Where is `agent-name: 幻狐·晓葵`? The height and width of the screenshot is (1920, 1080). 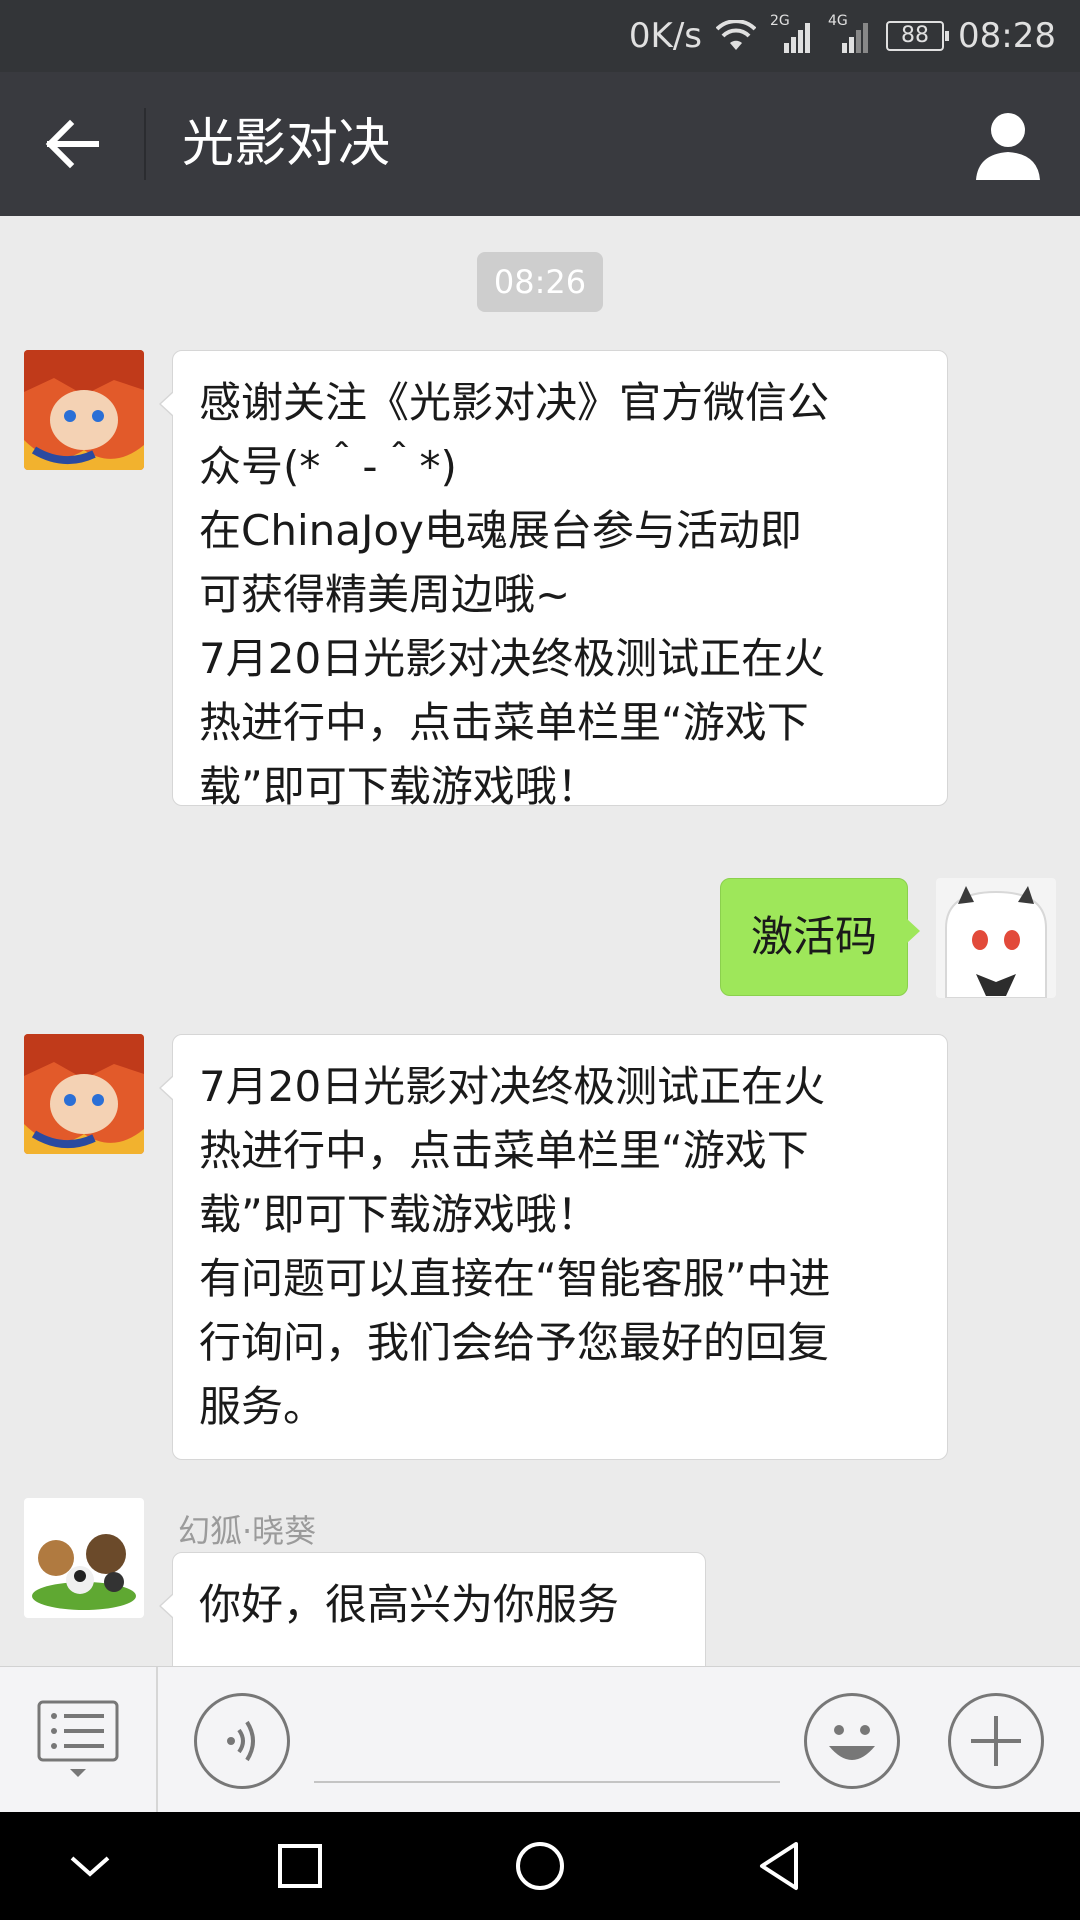 agent-name: 幻狐·晓葵 is located at coordinates (247, 1531).